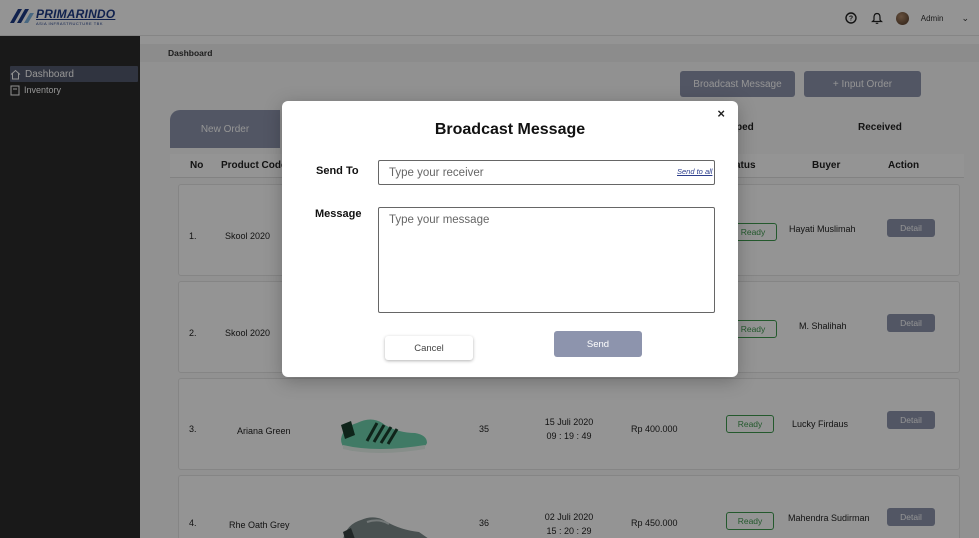 The image size is (979, 538). I want to click on send-to-input, so click(546, 172).